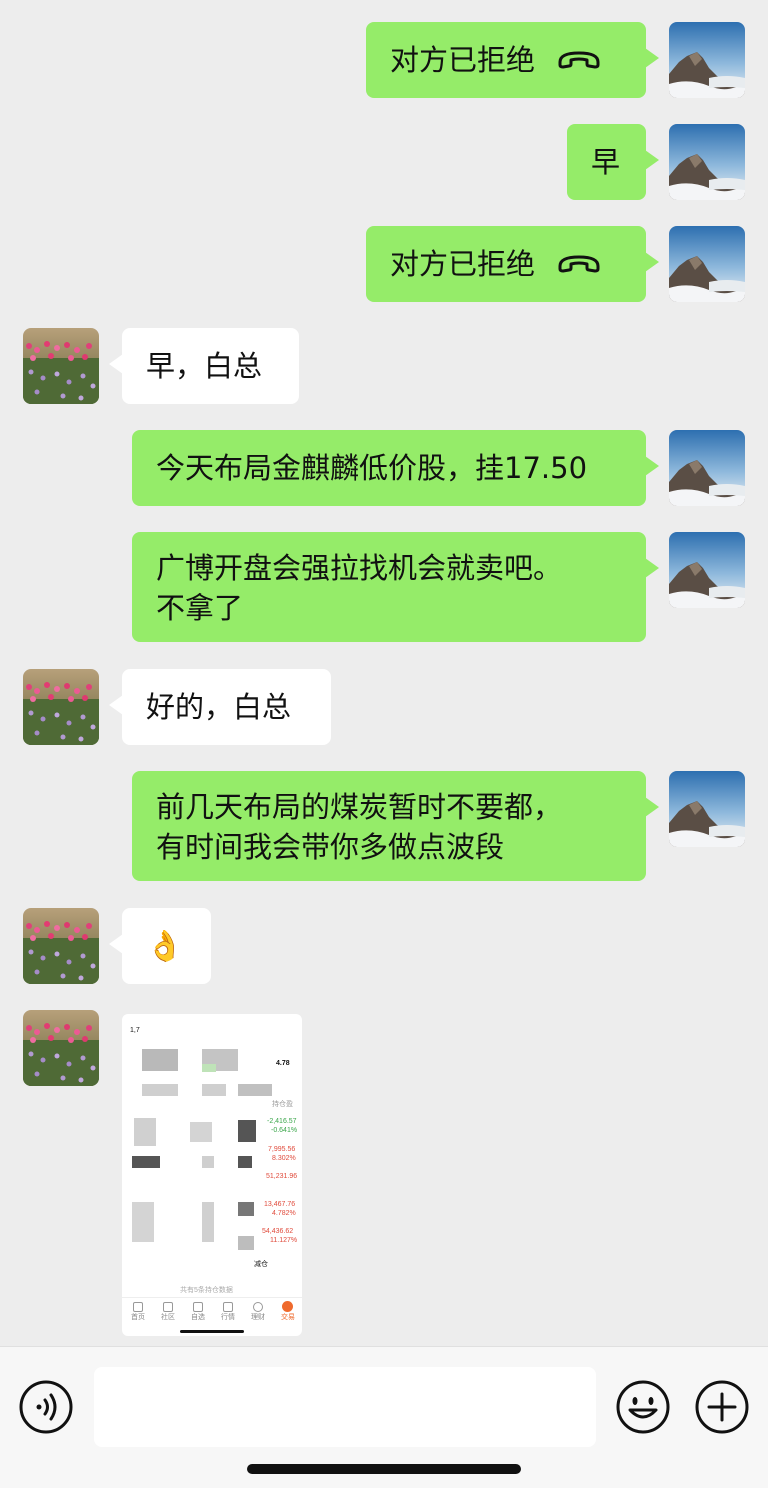  I want to click on screenshot-tab: 社区, so click(168, 1317).